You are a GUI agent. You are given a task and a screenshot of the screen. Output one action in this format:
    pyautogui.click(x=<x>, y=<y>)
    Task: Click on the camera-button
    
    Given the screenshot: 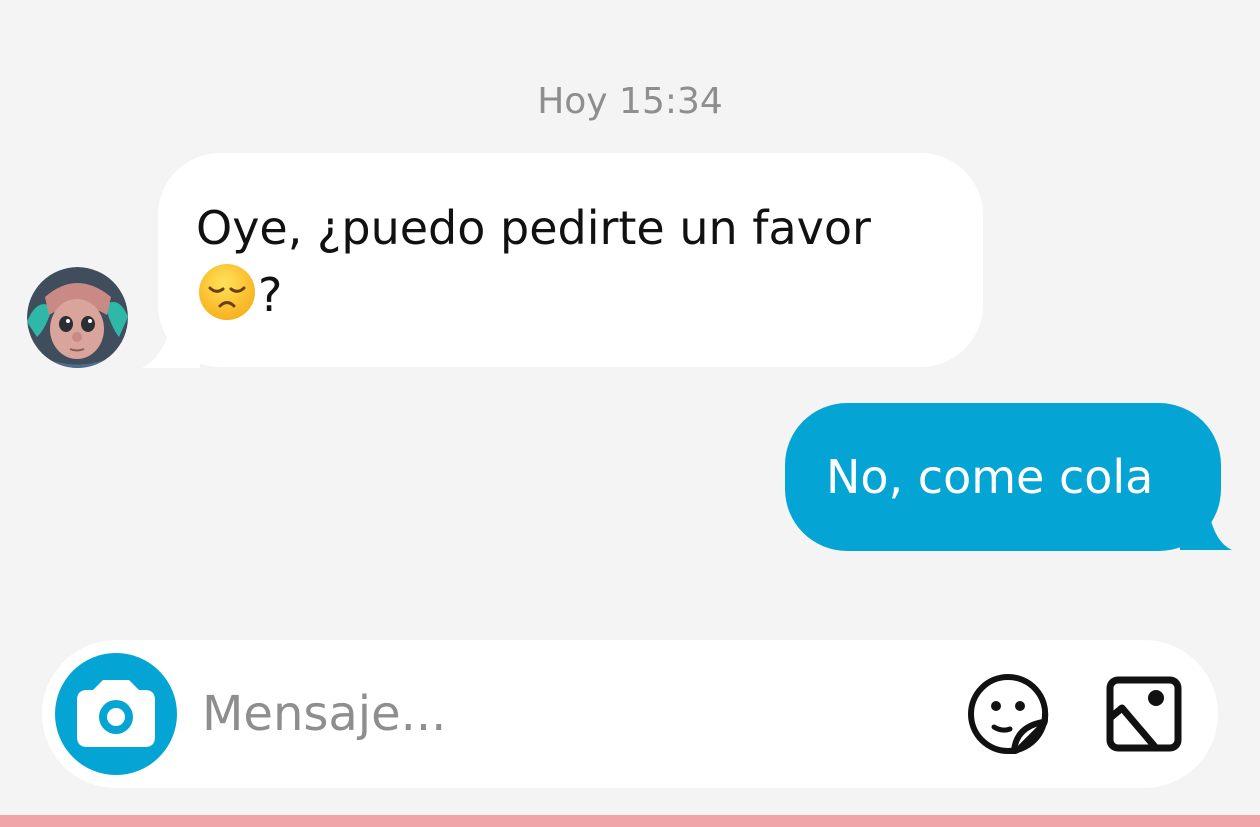 What is the action you would take?
    pyautogui.click(x=116, y=714)
    